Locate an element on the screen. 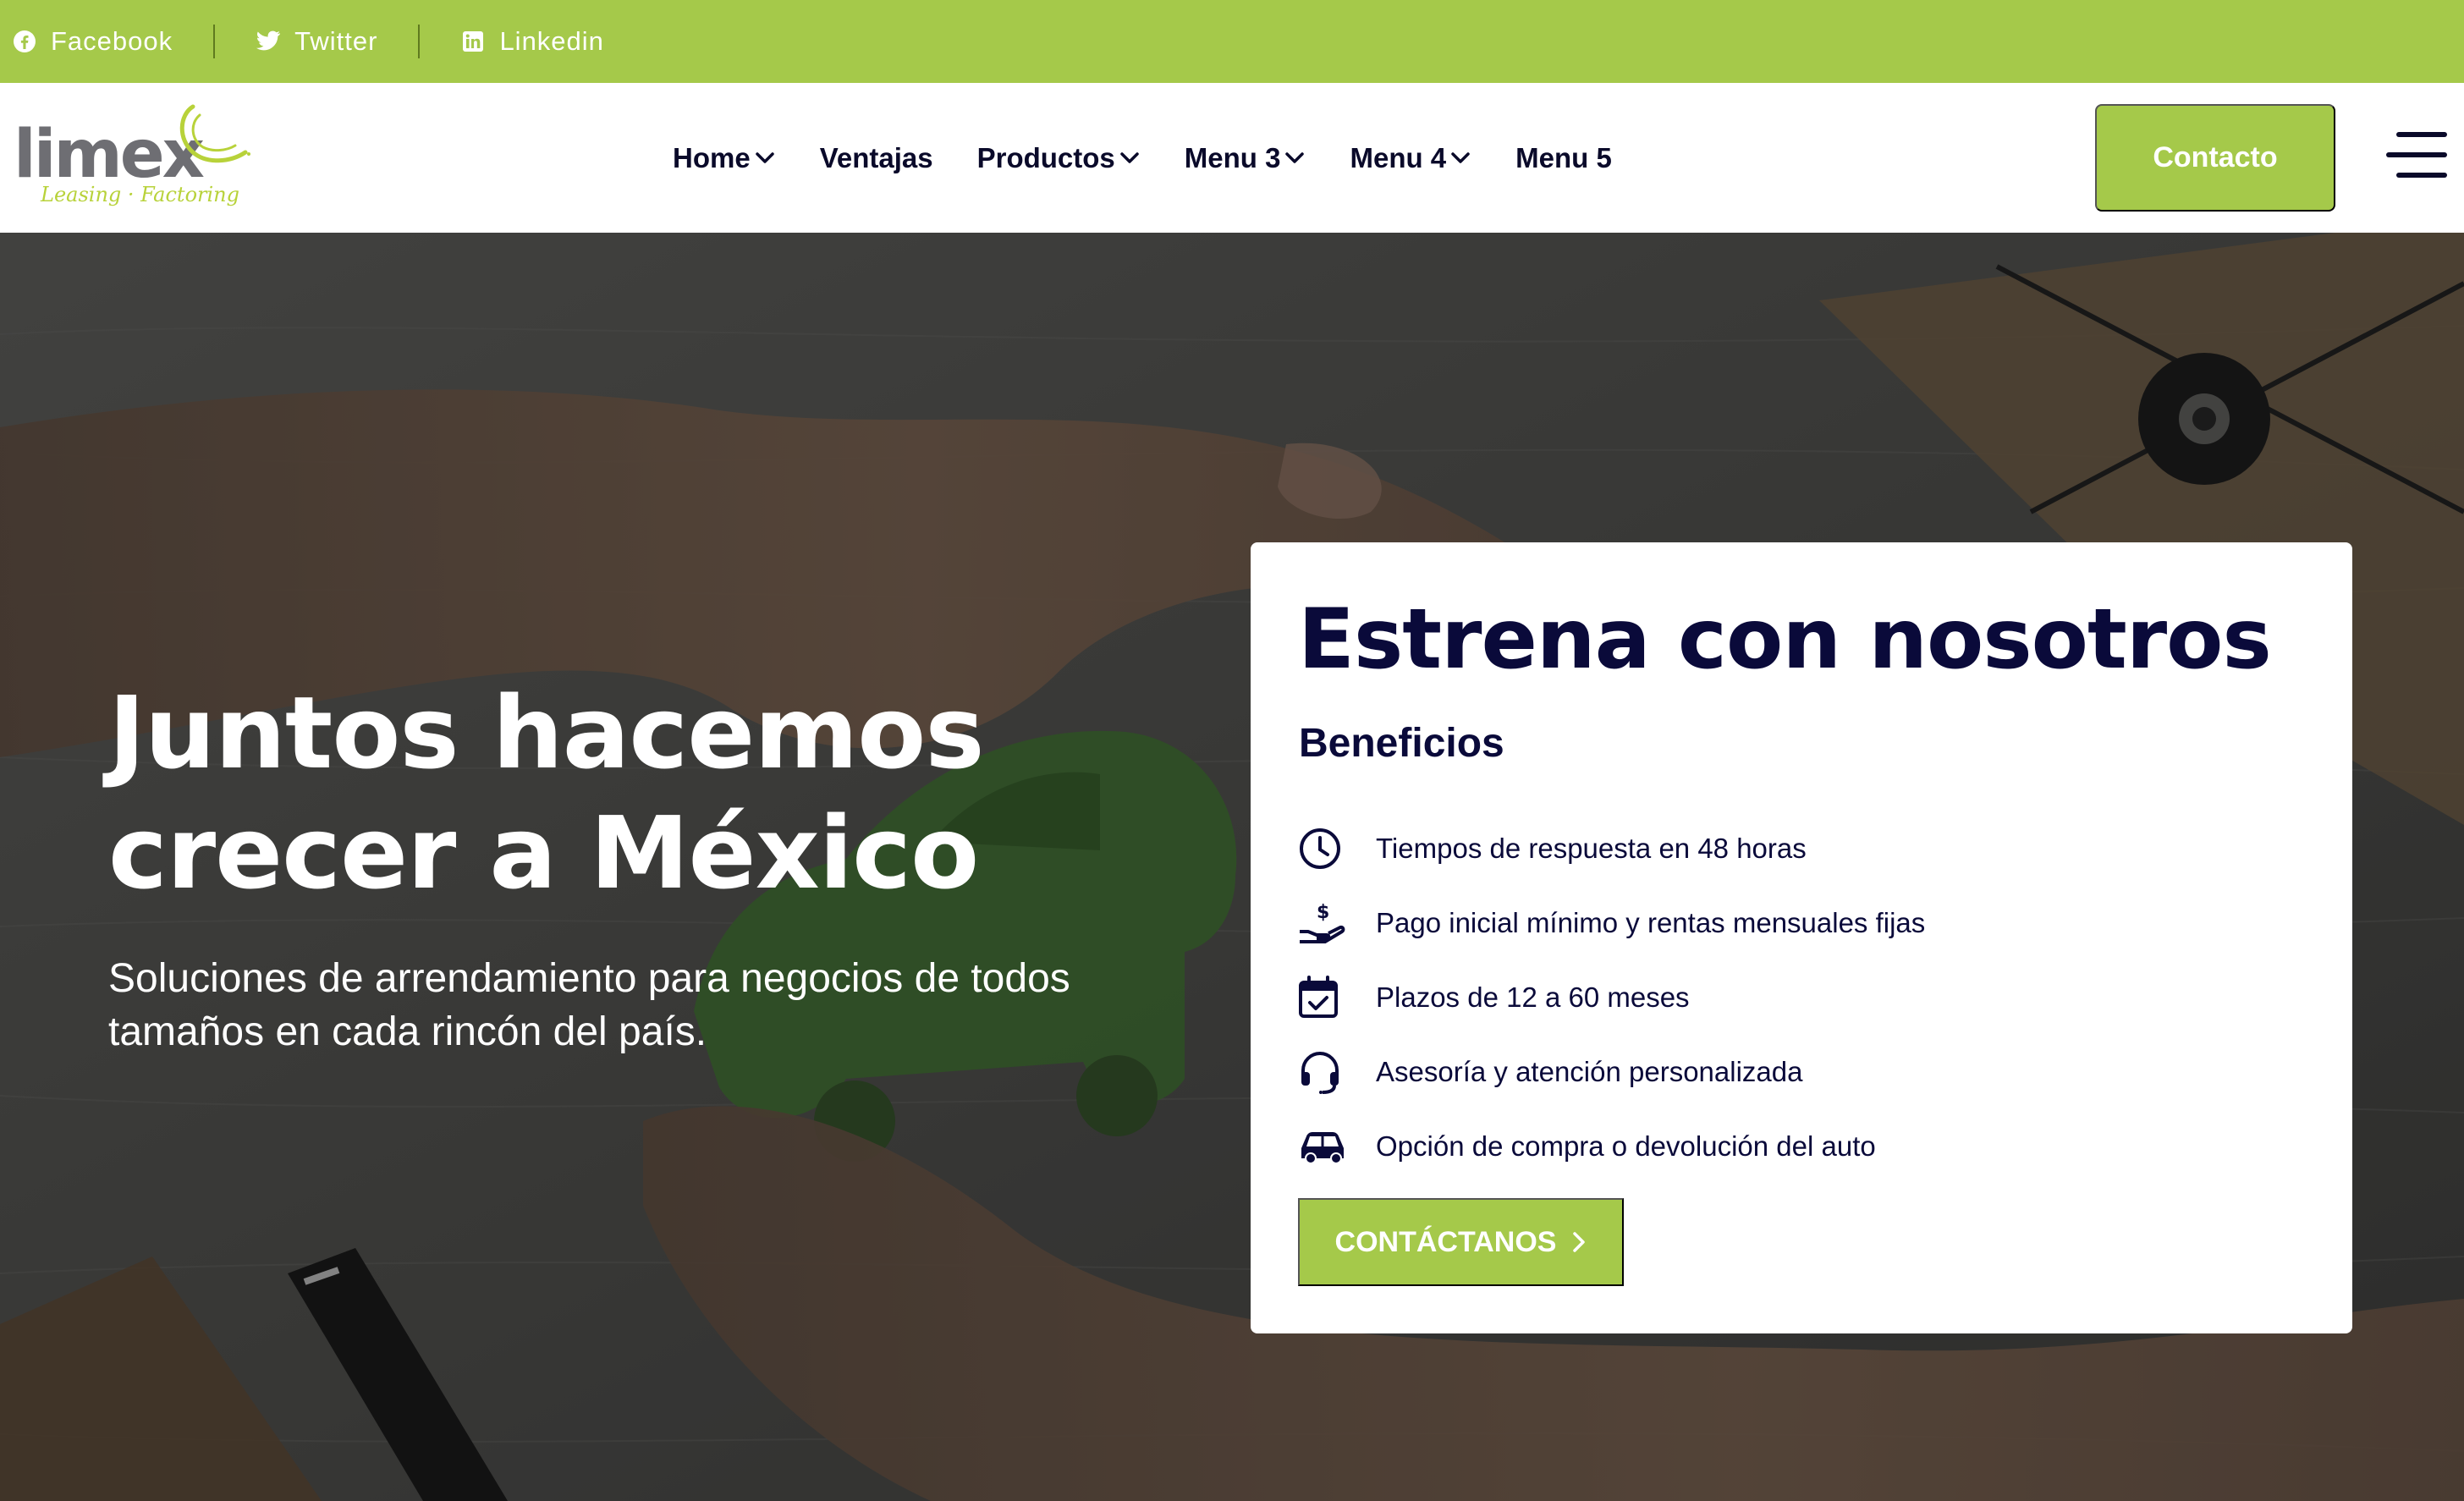 Image resolution: width=2464 pixels, height=1501 pixels. hand-dollar-icon: $ is located at coordinates (1323, 923).